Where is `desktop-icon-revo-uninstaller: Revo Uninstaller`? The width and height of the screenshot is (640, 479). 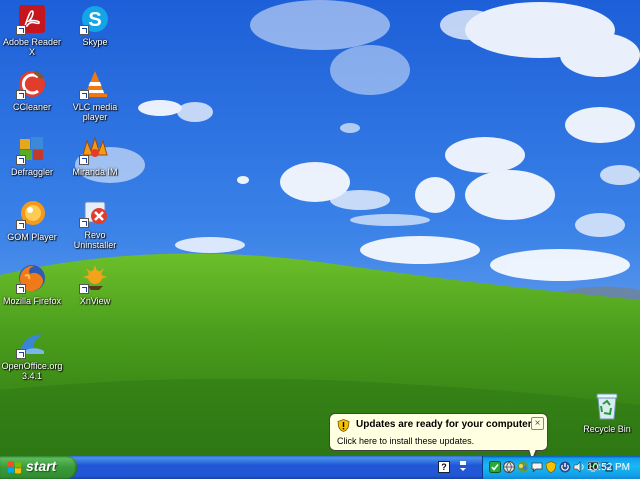 desktop-icon-revo-uninstaller: Revo Uninstaller is located at coordinates (95, 223).